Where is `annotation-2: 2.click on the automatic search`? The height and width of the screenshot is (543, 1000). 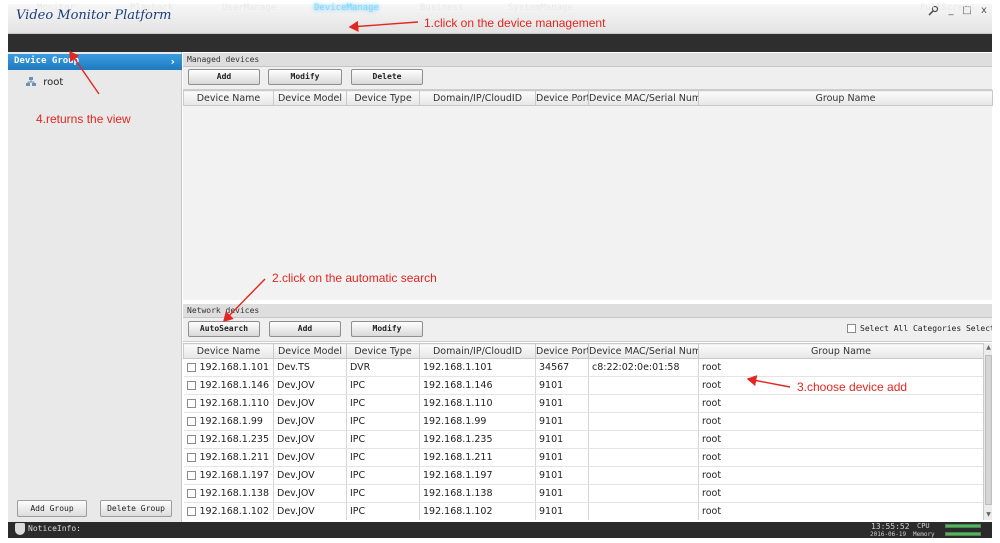 annotation-2: 2.click on the automatic search is located at coordinates (354, 278).